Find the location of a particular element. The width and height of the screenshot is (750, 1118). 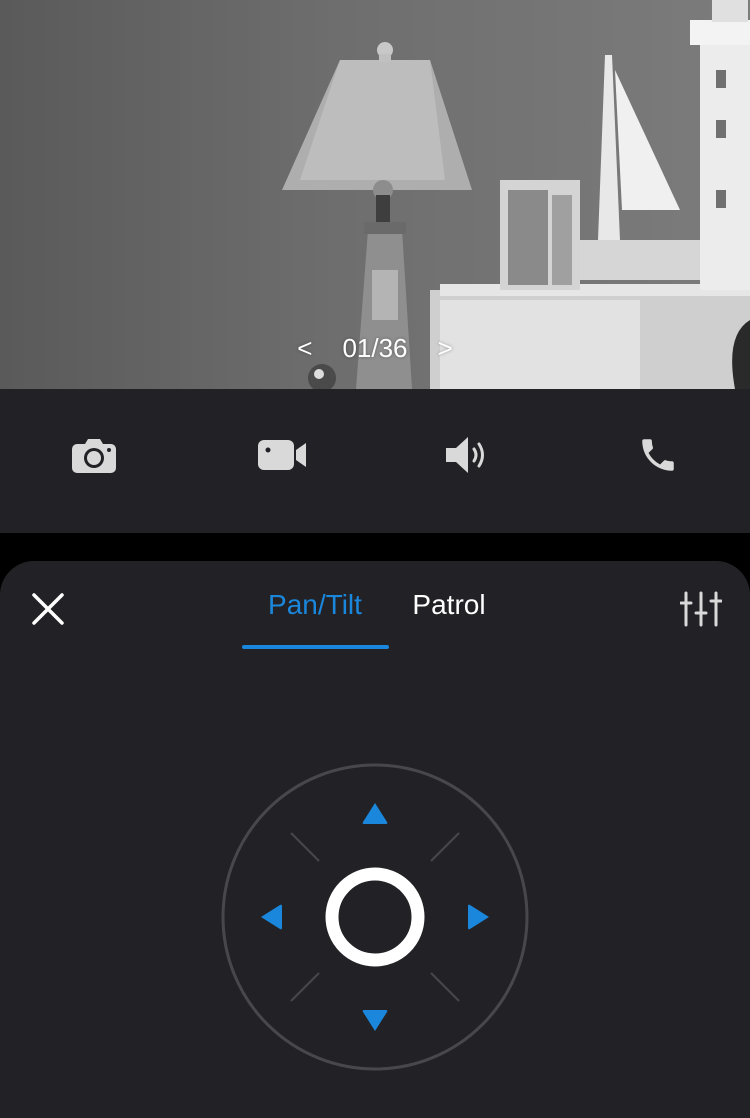

call-button is located at coordinates (658, 455).